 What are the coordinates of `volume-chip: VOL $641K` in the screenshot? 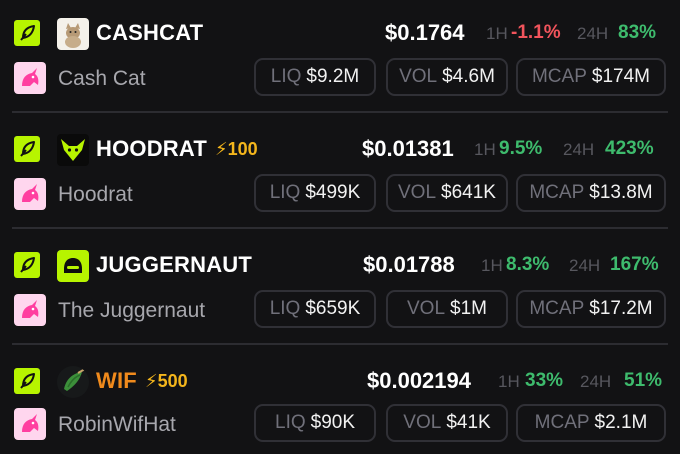 It's located at (447, 193).